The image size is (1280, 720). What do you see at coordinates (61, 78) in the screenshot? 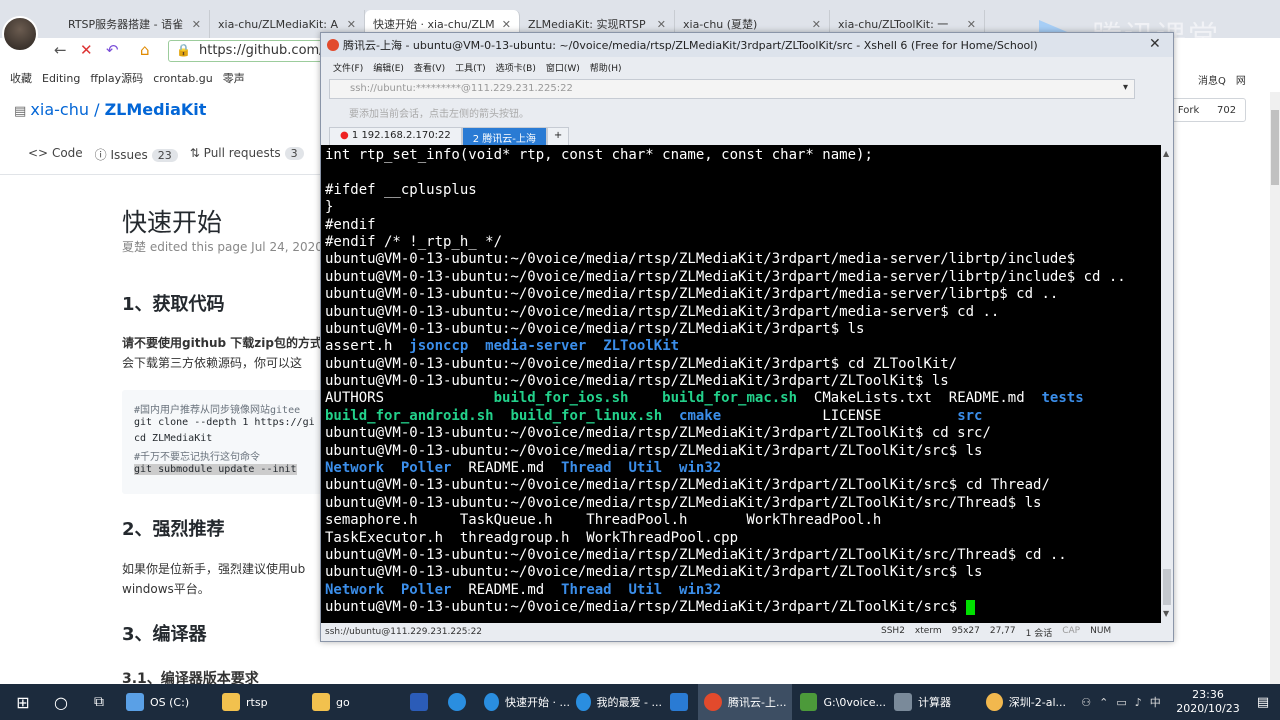
I see `bookmark-item: Editing` at bounding box center [61, 78].